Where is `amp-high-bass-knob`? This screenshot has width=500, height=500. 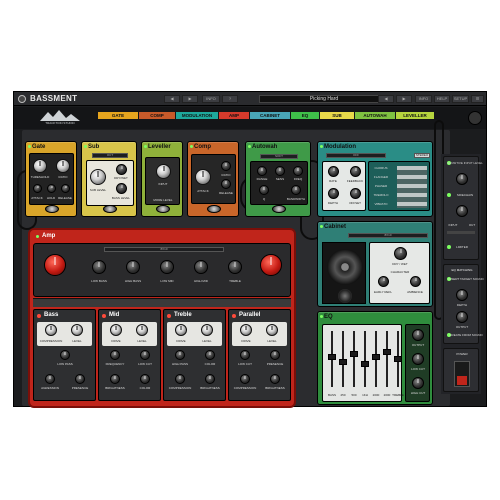
amp-high-bass-knob is located at coordinates (133, 267).